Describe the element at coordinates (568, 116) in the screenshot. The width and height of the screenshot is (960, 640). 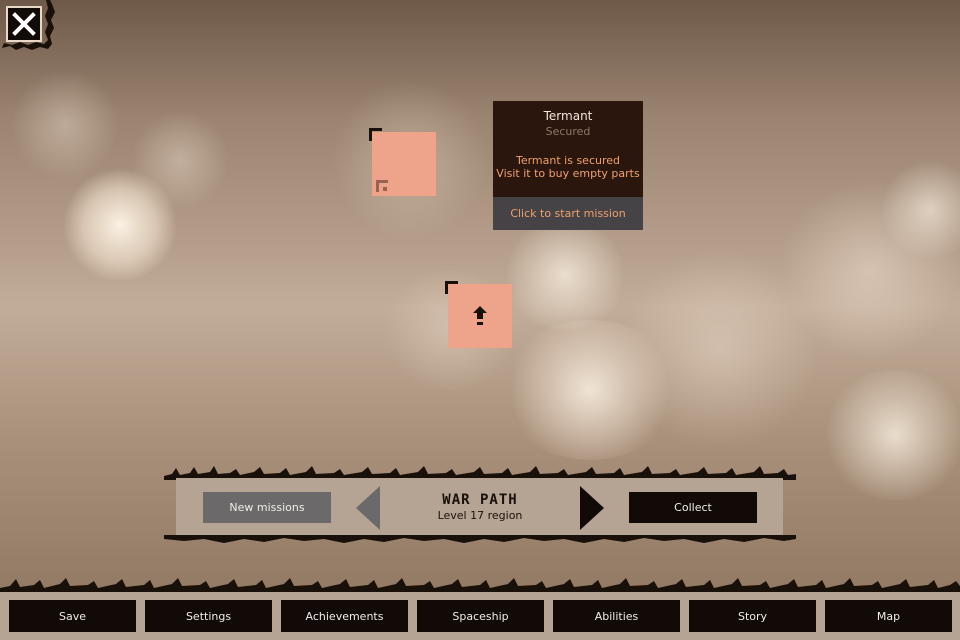
I see `tooltip-title: Termant` at that location.